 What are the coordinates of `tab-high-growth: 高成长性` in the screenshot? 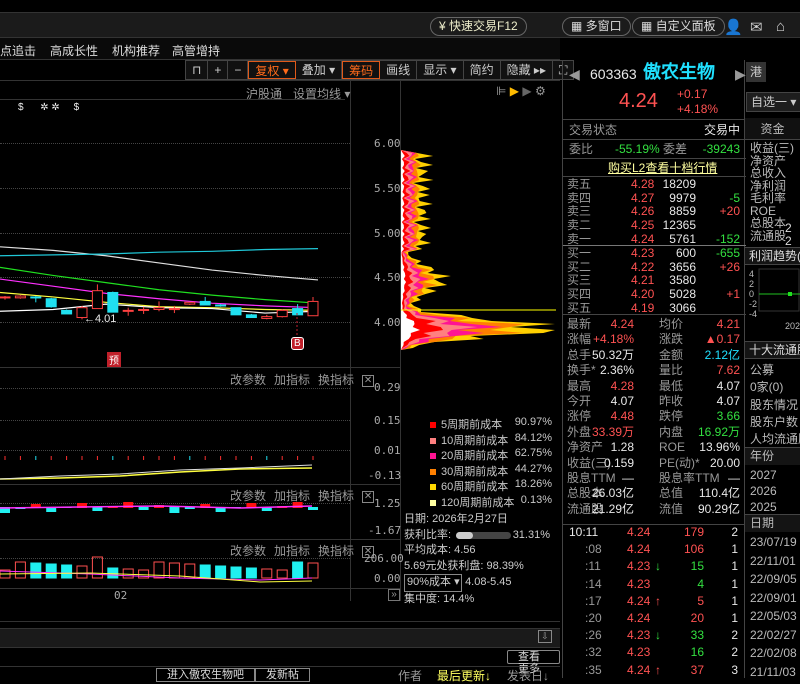 It's located at (74, 50).